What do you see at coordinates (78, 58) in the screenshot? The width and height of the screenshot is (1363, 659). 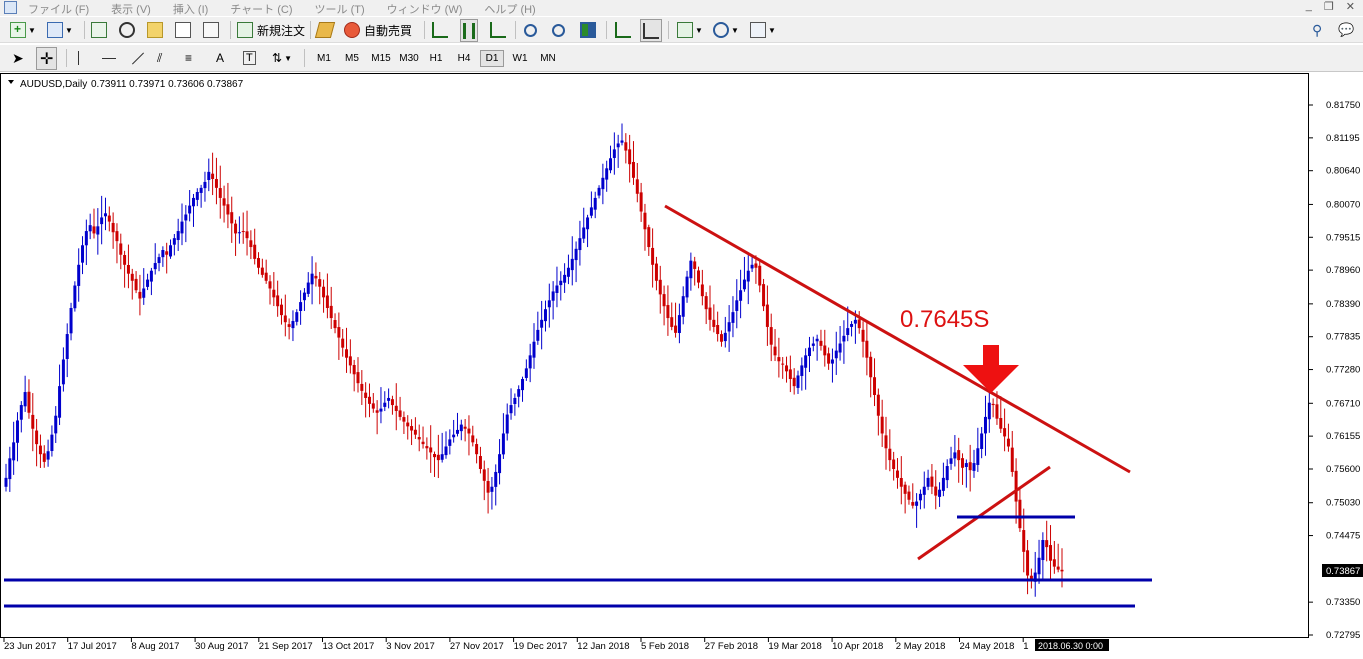 I see `vertical-line-tool` at bounding box center [78, 58].